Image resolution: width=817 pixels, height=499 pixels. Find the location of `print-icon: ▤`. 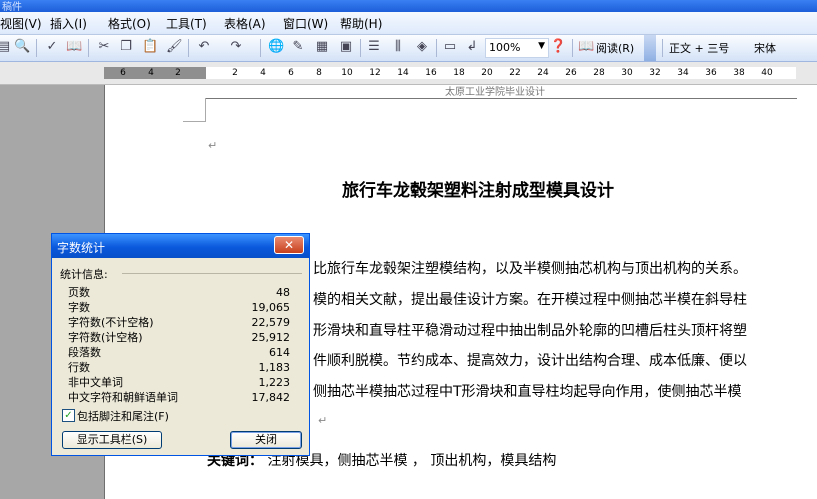

print-icon: ▤ is located at coordinates (6, 47).